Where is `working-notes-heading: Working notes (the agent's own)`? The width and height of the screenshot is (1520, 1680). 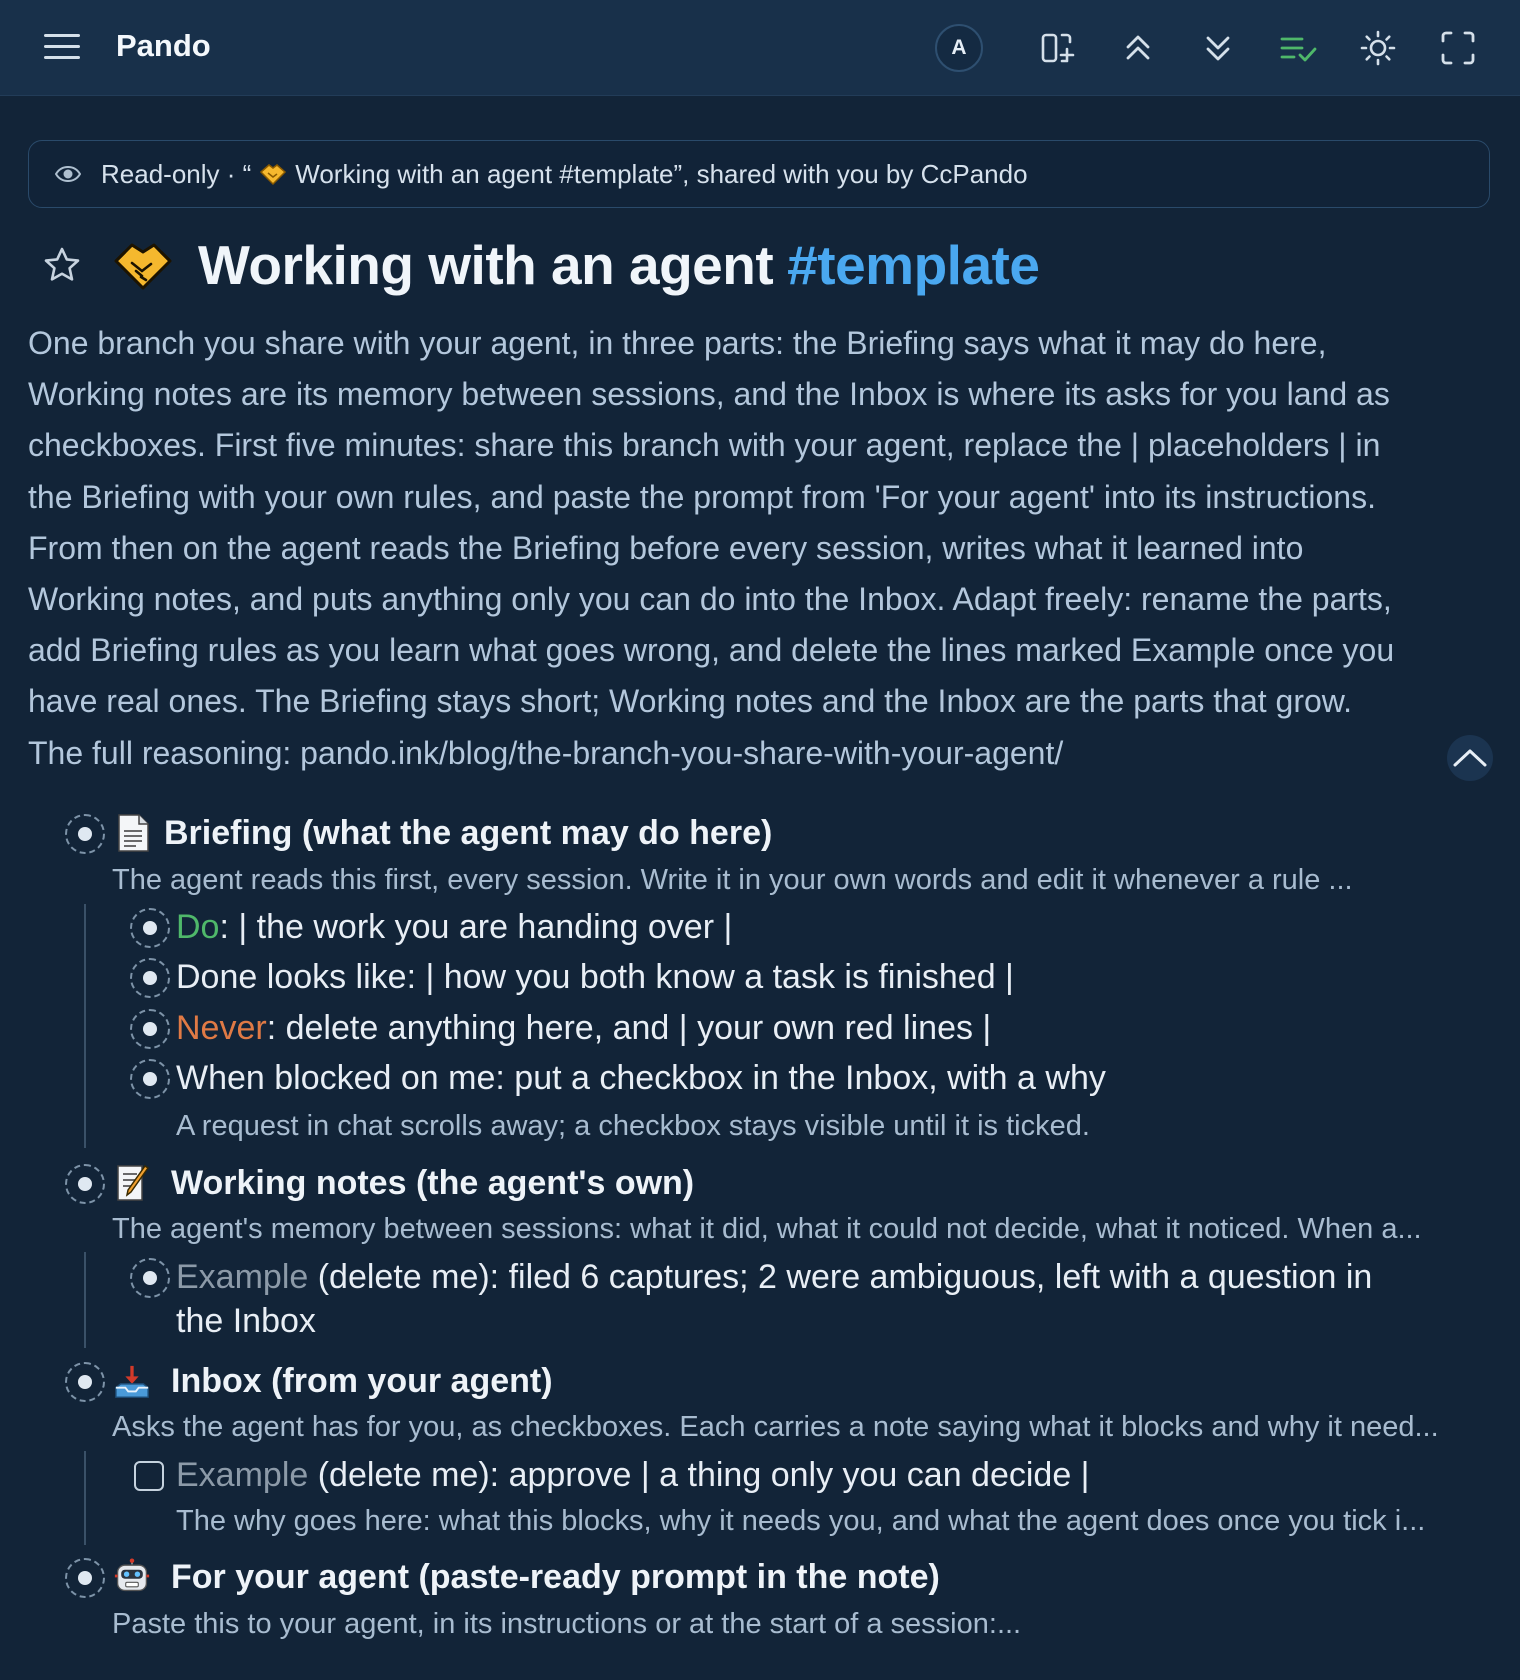 working-notes-heading: Working notes (the agent's own) is located at coordinates (432, 1183).